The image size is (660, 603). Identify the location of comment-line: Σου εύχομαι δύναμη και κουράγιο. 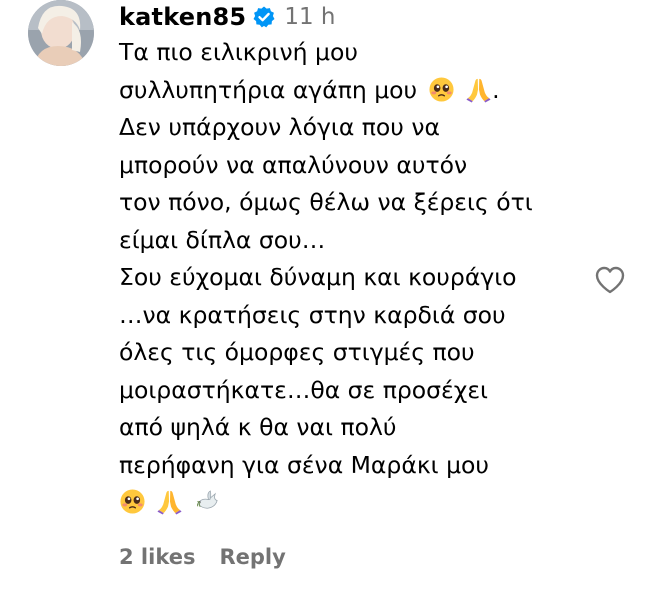
(318, 277).